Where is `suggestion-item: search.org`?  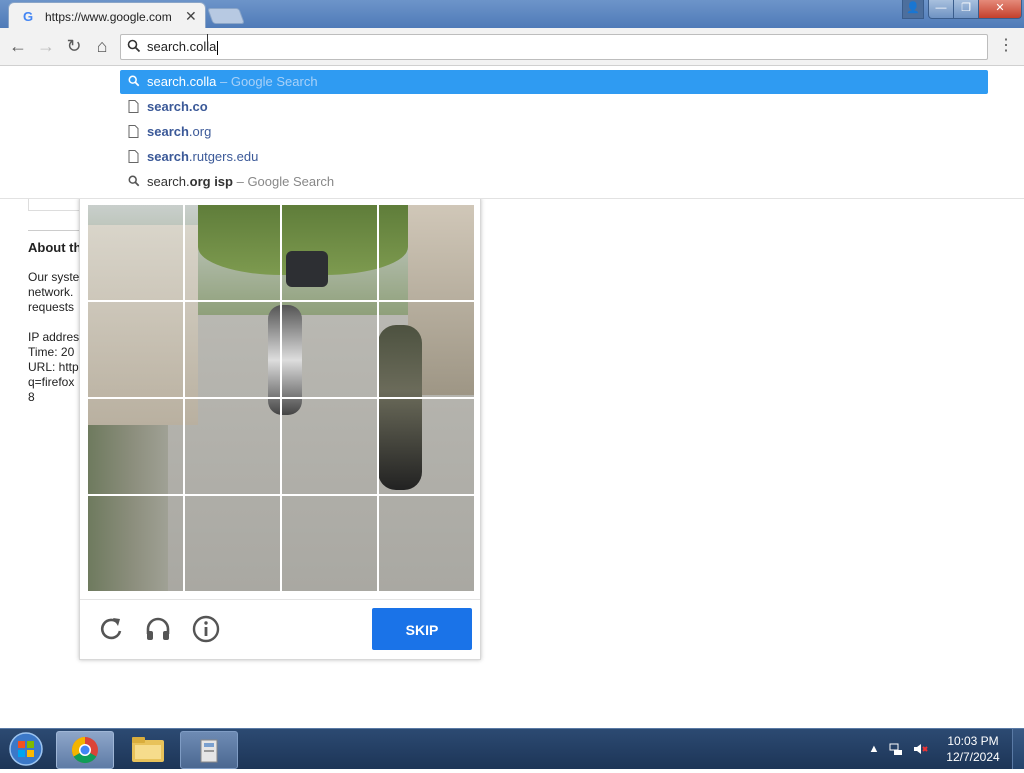
suggestion-item: search.org is located at coordinates (554, 132).